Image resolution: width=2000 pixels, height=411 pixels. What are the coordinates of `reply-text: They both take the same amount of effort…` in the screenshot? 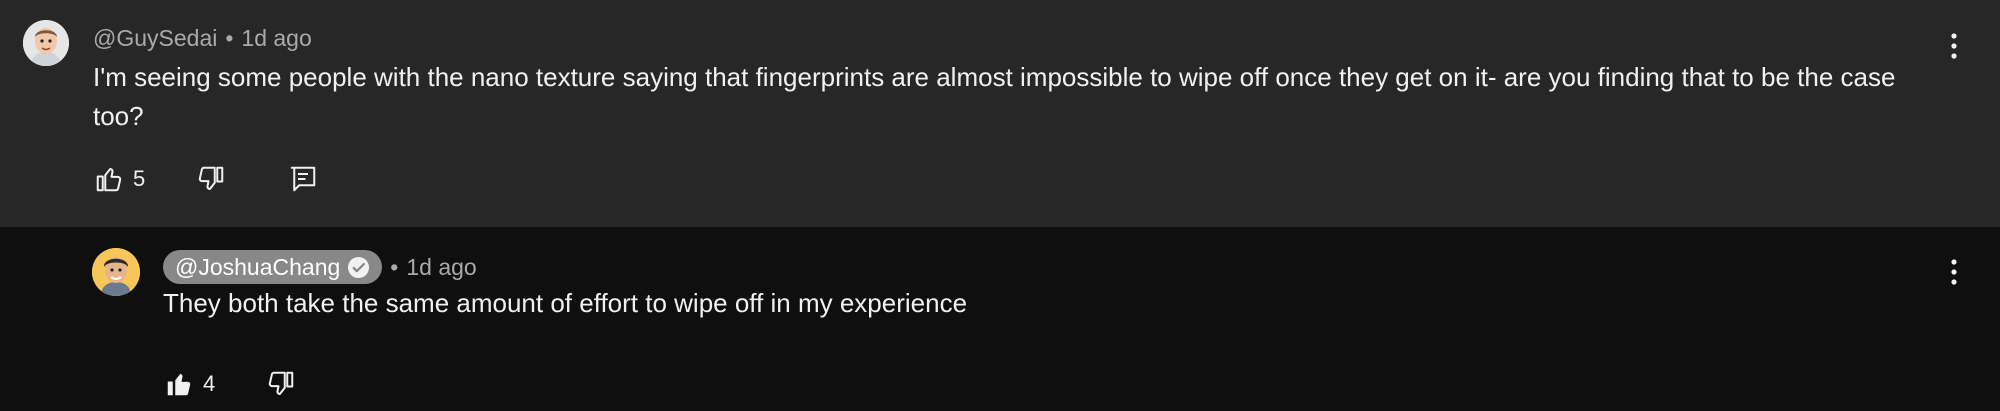 It's located at (565, 303).